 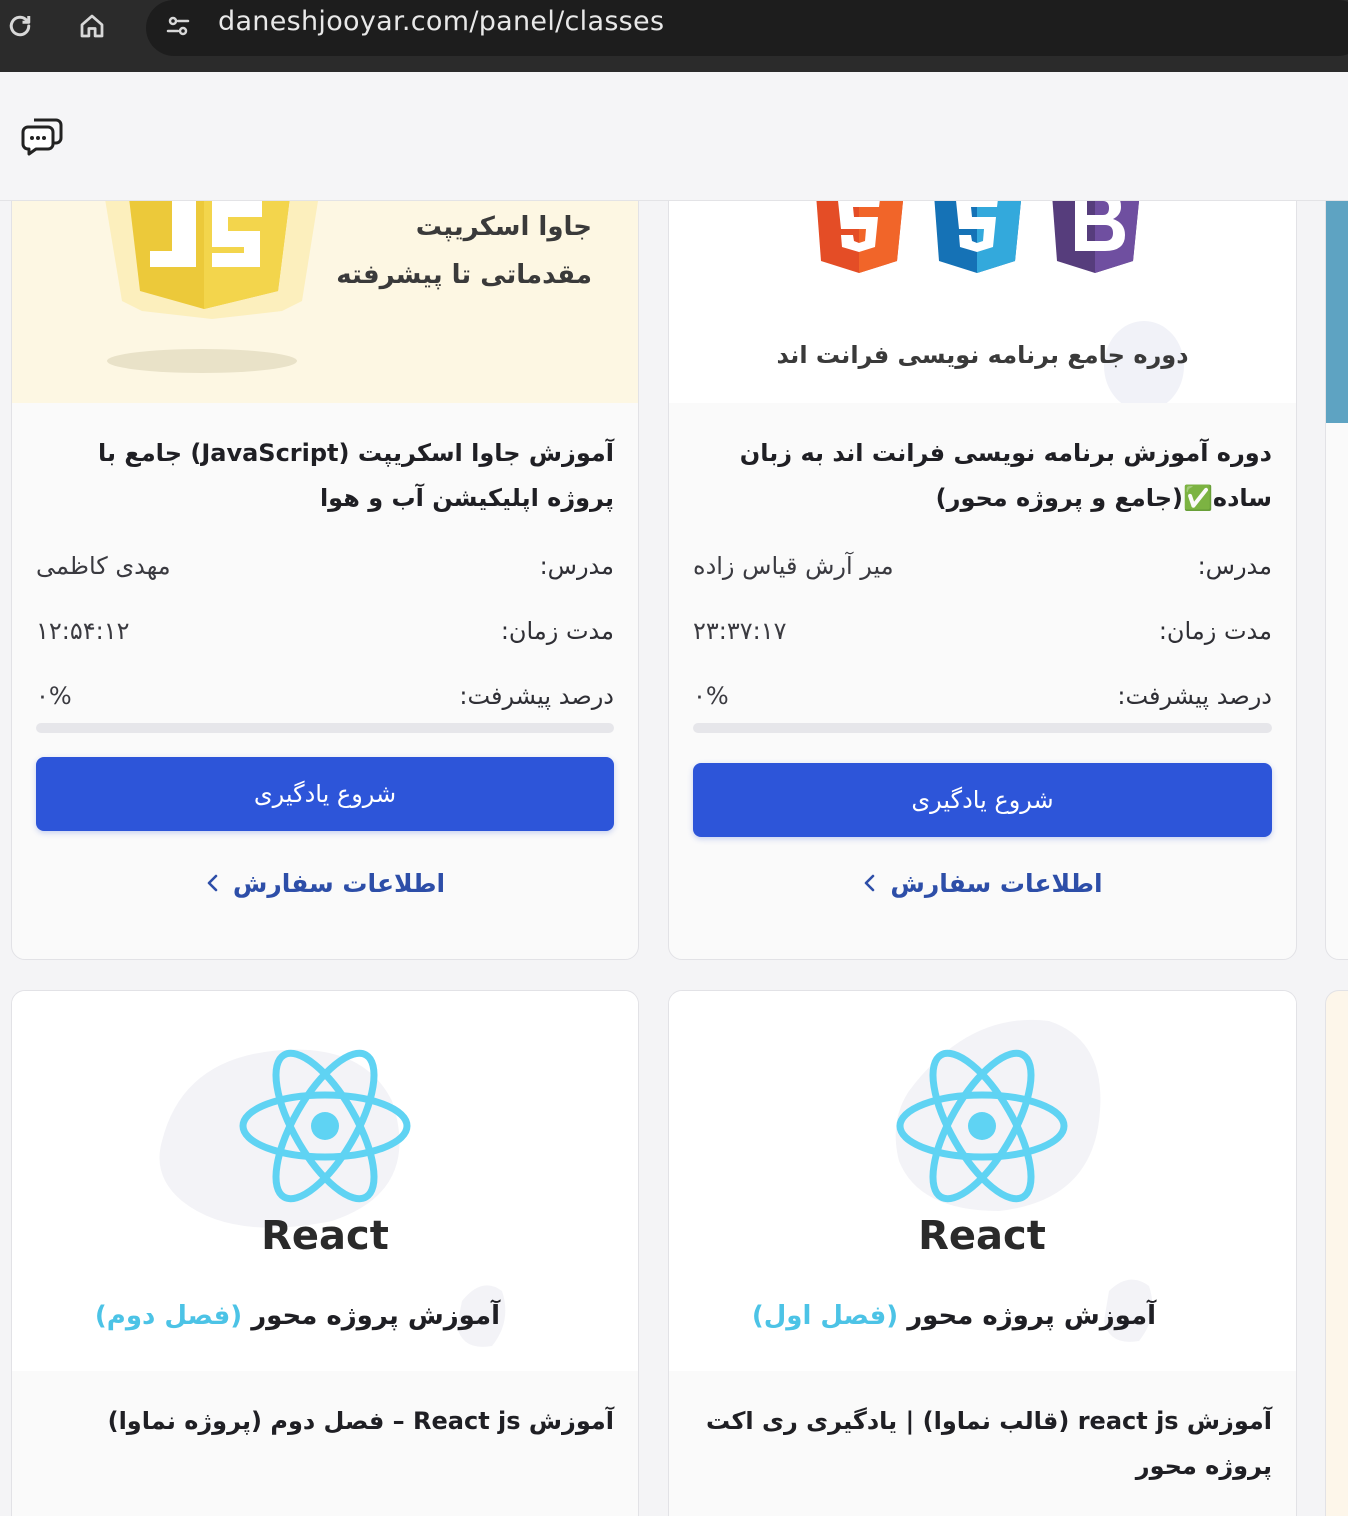 What do you see at coordinates (740, 631) in the screenshot?
I see `duration-value: ۲۳:۳۷:۱۷` at bounding box center [740, 631].